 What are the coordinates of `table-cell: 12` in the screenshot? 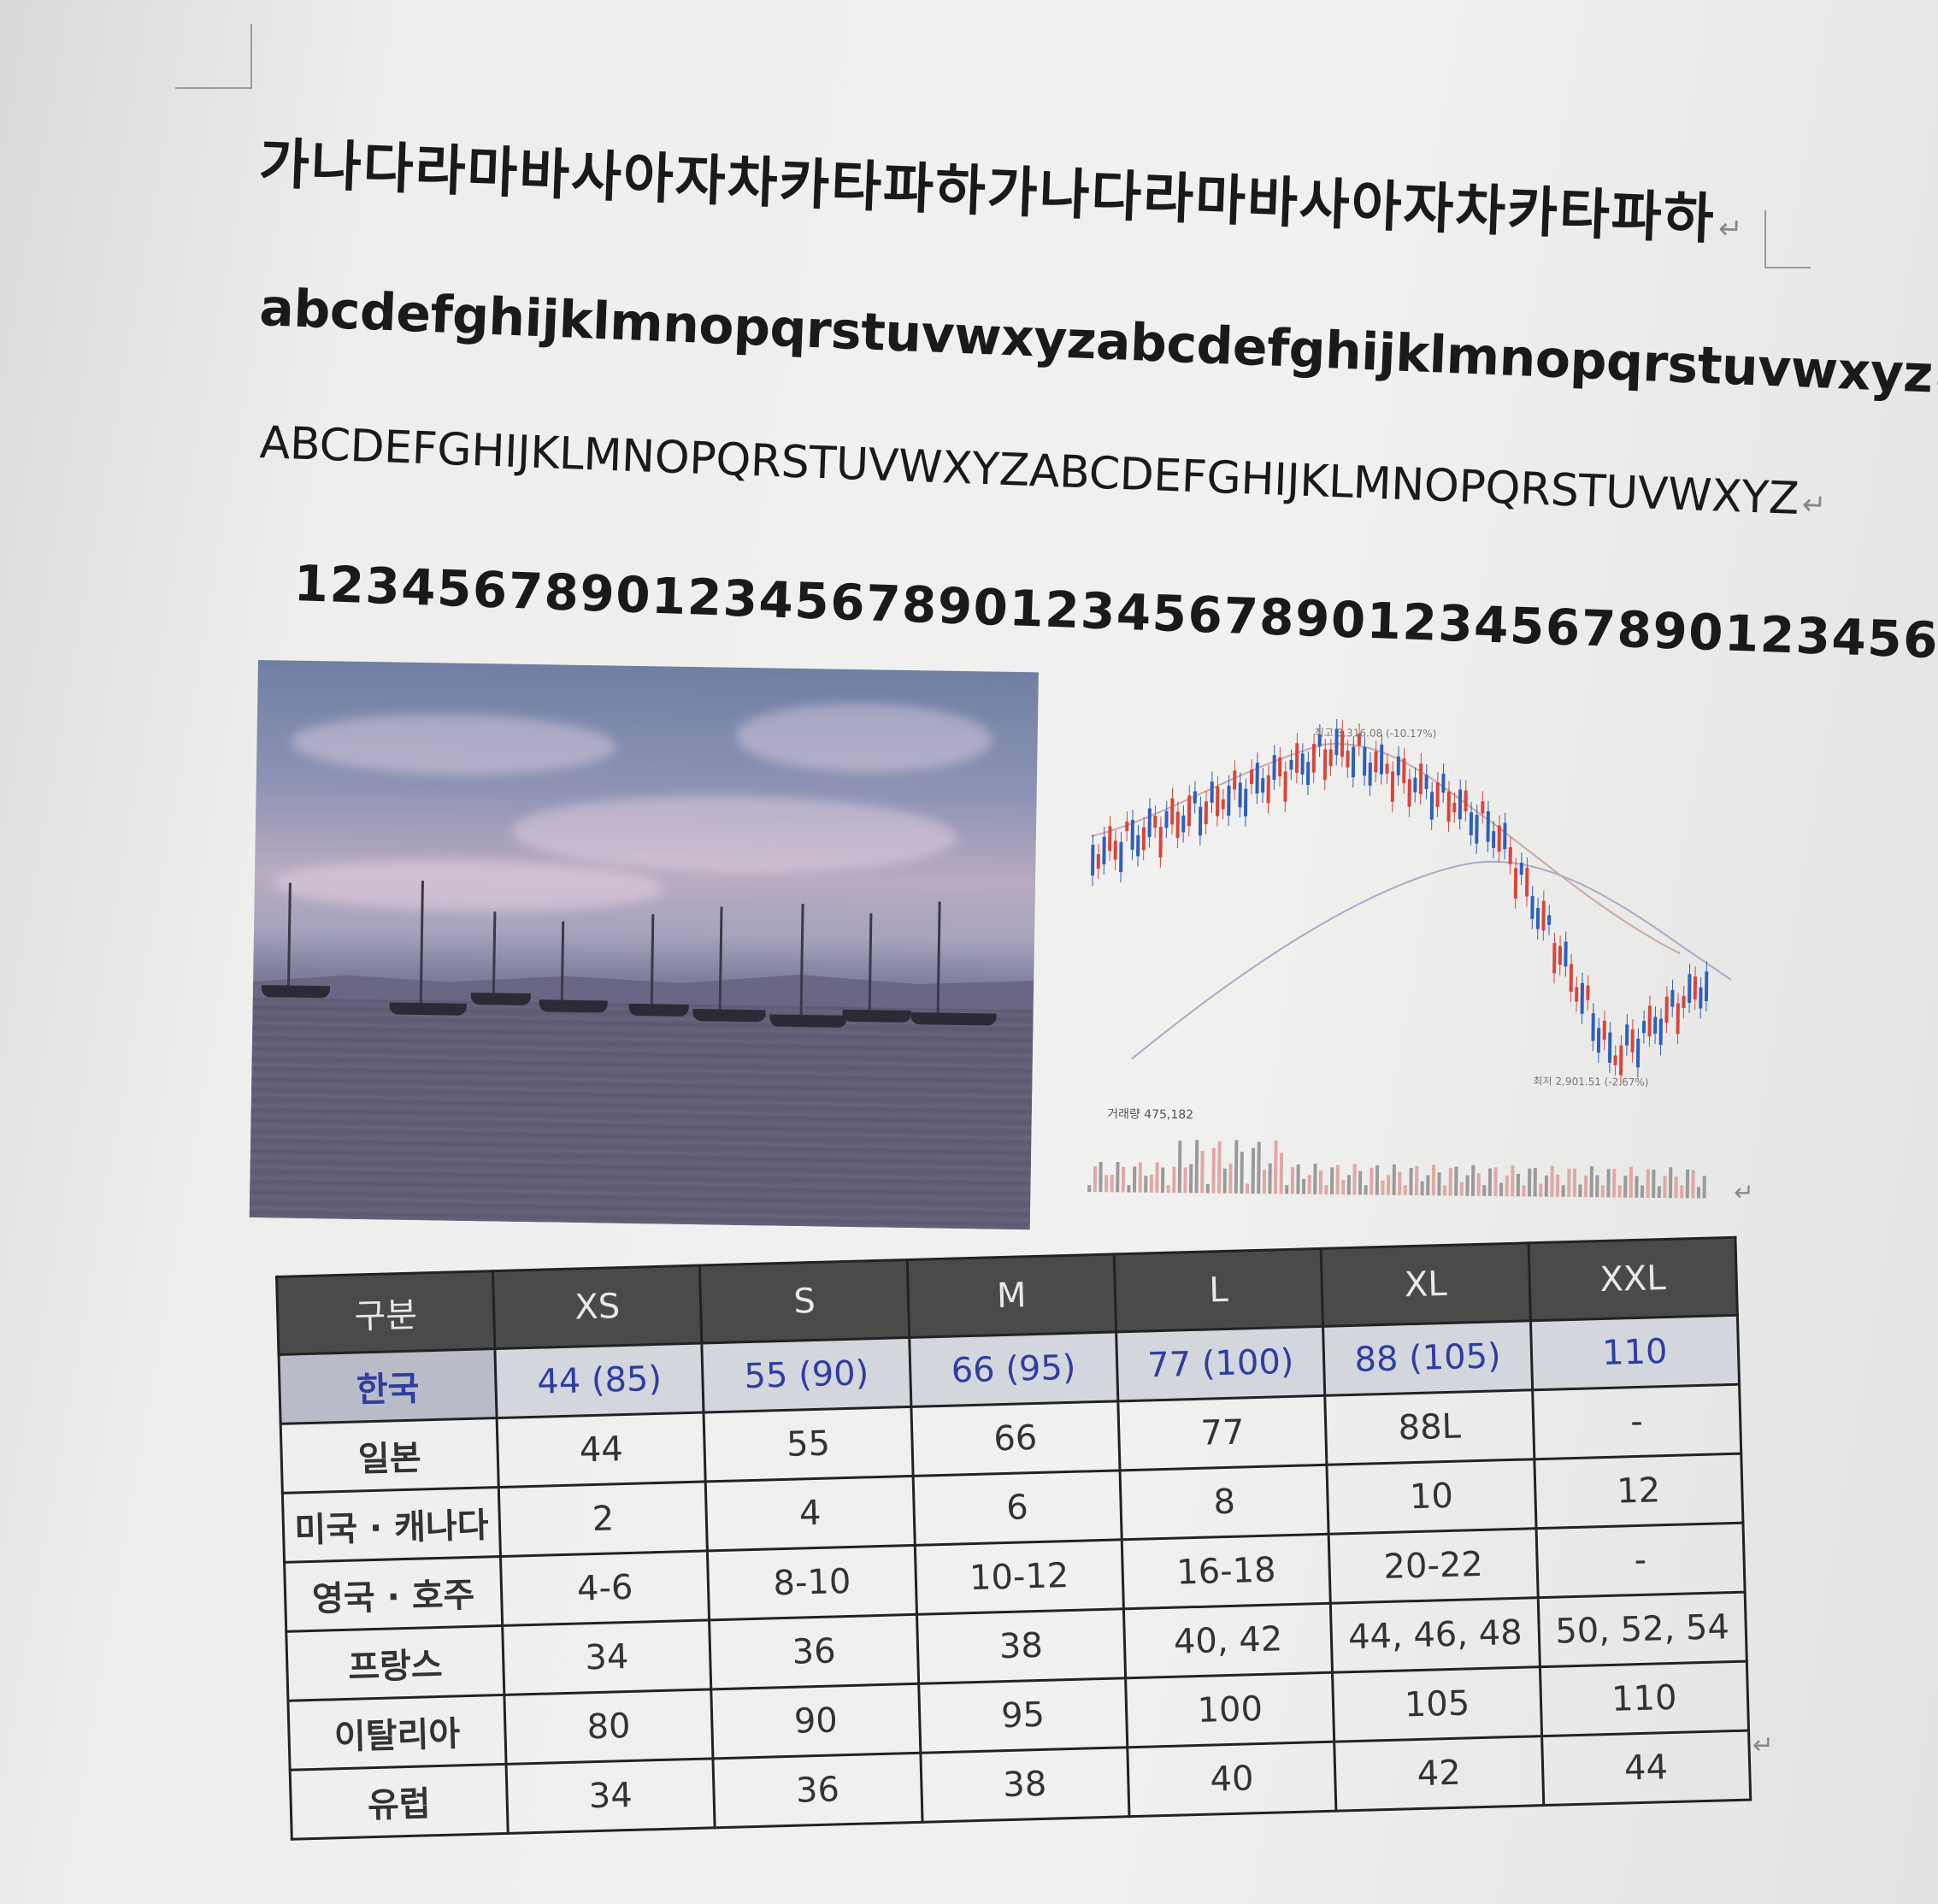 It's located at (1638, 1491).